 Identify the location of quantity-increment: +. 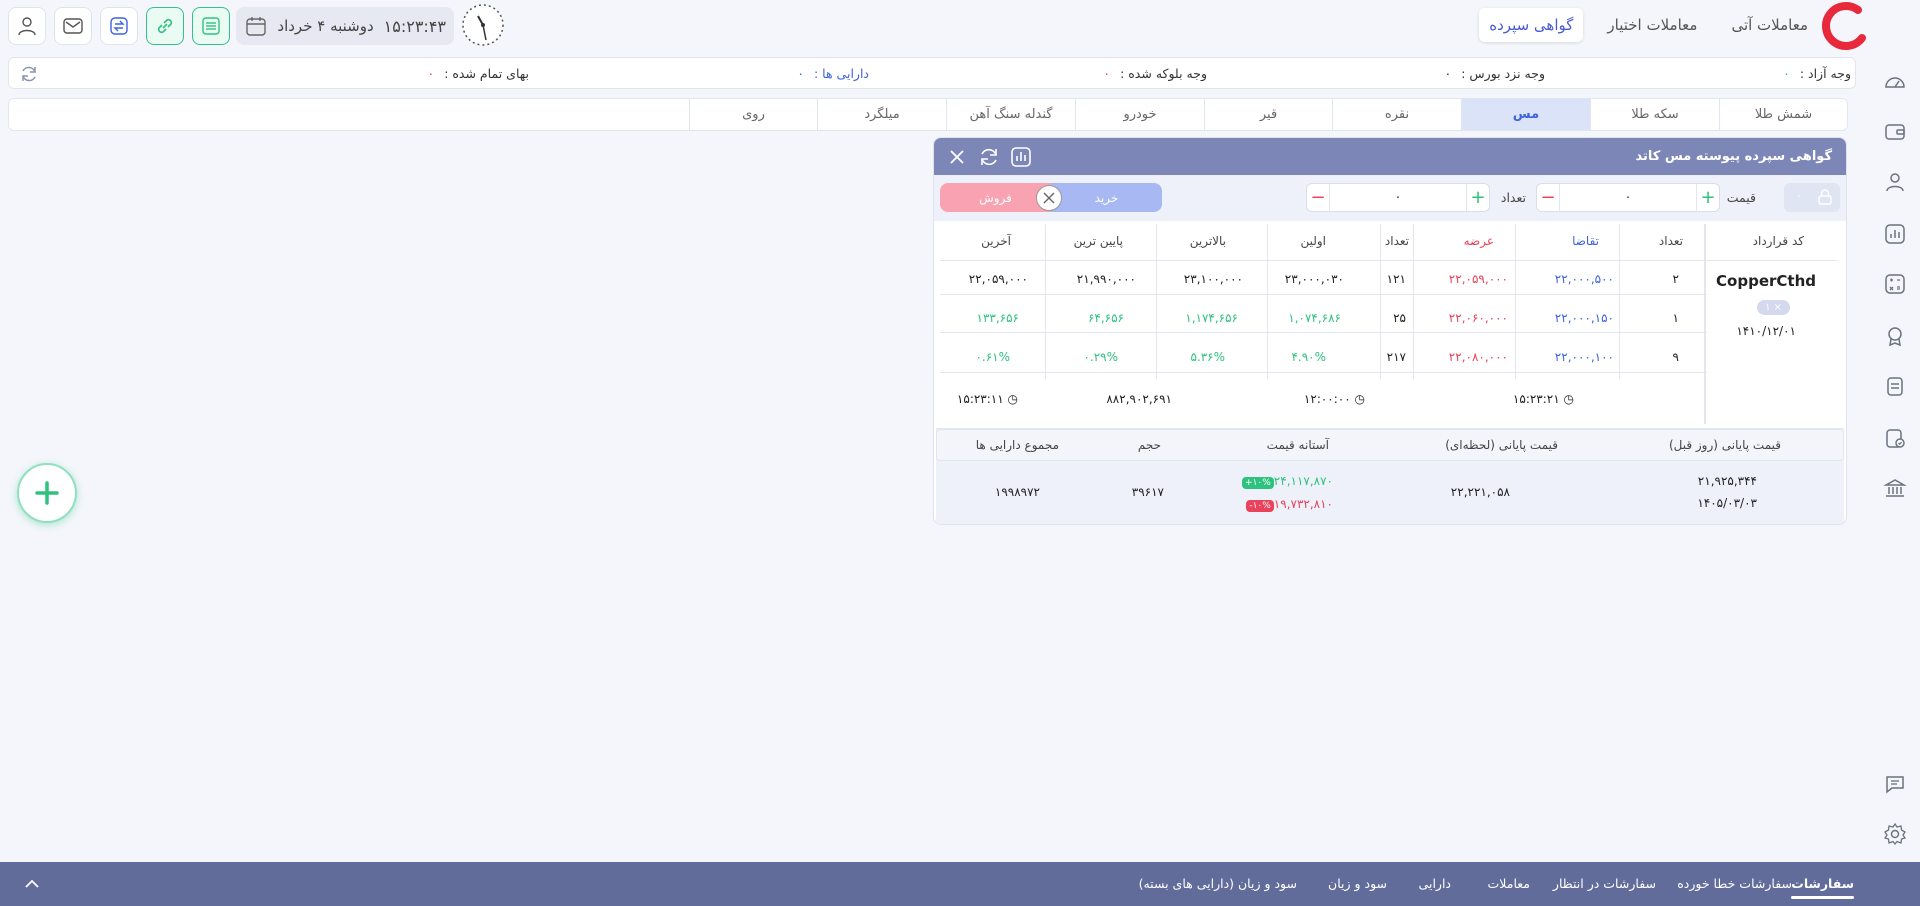
(1478, 198).